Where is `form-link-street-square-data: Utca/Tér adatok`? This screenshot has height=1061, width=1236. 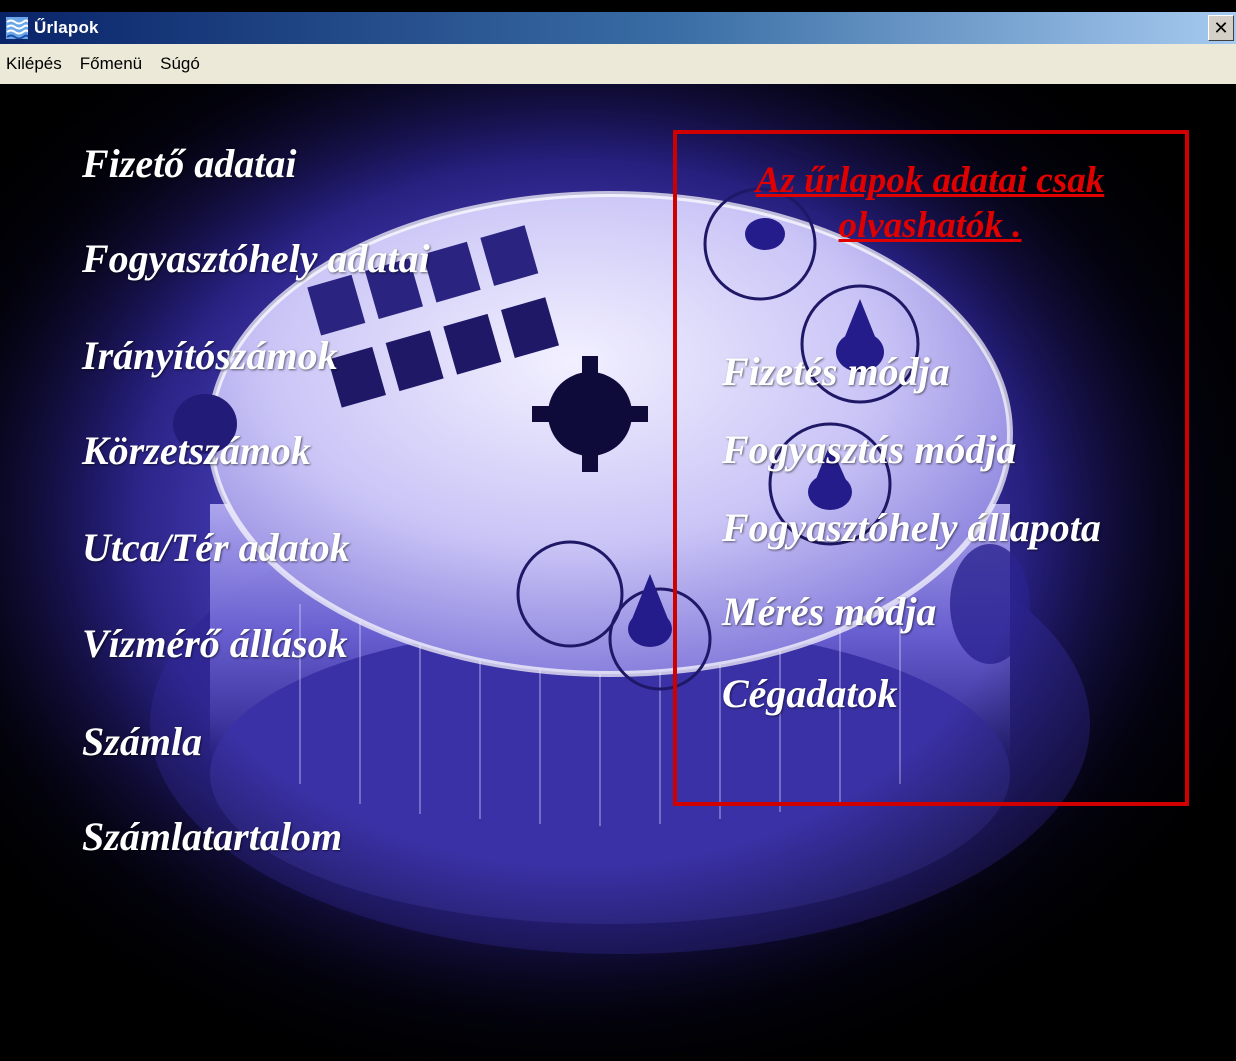 form-link-street-square-data: Utca/Tér adatok is located at coordinates (216, 548).